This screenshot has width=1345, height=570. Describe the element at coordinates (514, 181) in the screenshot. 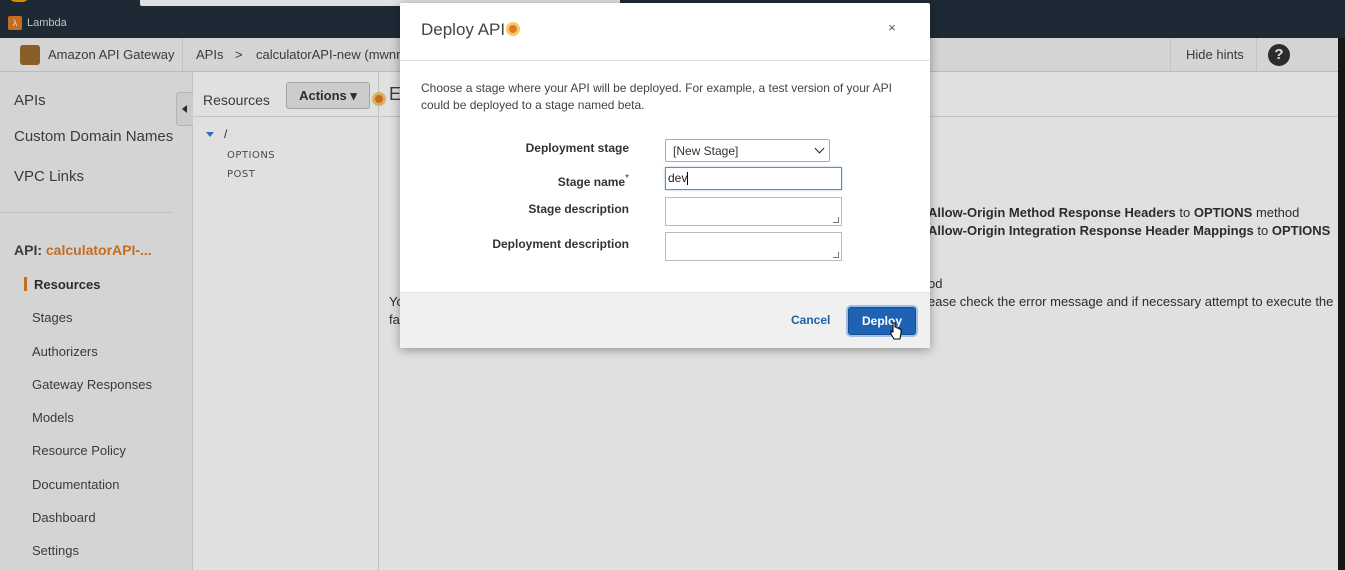

I see `stage-name-label: Stage name*` at that location.